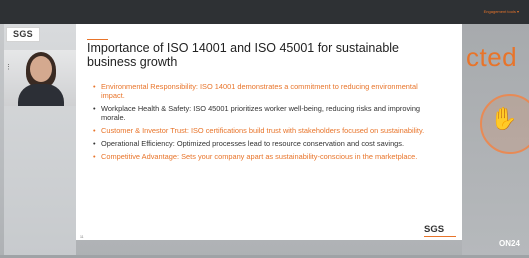 This screenshot has height=258, width=529. Describe the element at coordinates (264, 12) in the screenshot. I see `top-bar: Engagement tools ▾` at that location.